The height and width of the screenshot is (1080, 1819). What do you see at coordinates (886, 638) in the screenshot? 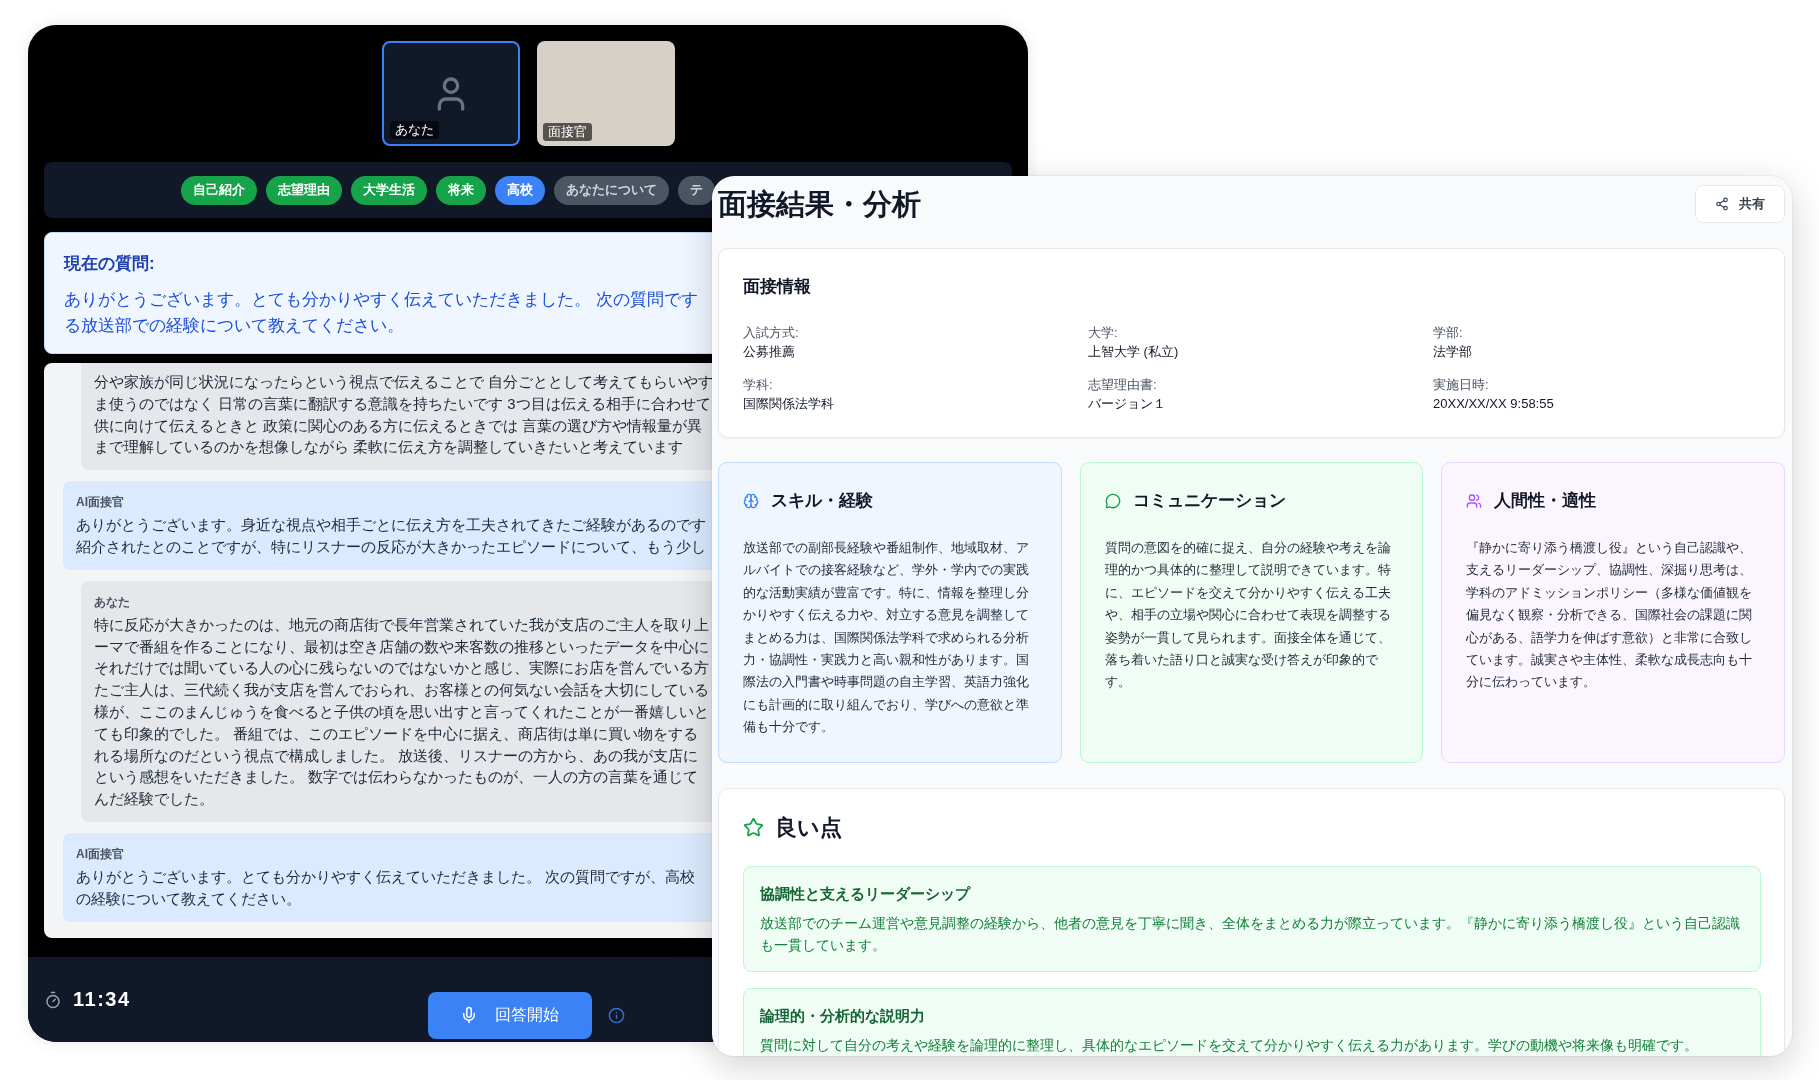
I see `card-text: 放送部での副部長経験や番組制作、地域取材、アルバイトでの接客経験など、学外・学内での実践的な活動実績が豊富です。特に、情報を整理し分かりやすく伝える力や、対立する意見を調整してまとめる力は、国際関係法学科で求められる分析力・協調性・実践力と高い親和性があります。国際法の入門書や時事問題の自主学習、英語力強化にも計画的に取り組んでおり、学びへの意欲と準備も十分です。` at bounding box center [886, 638].